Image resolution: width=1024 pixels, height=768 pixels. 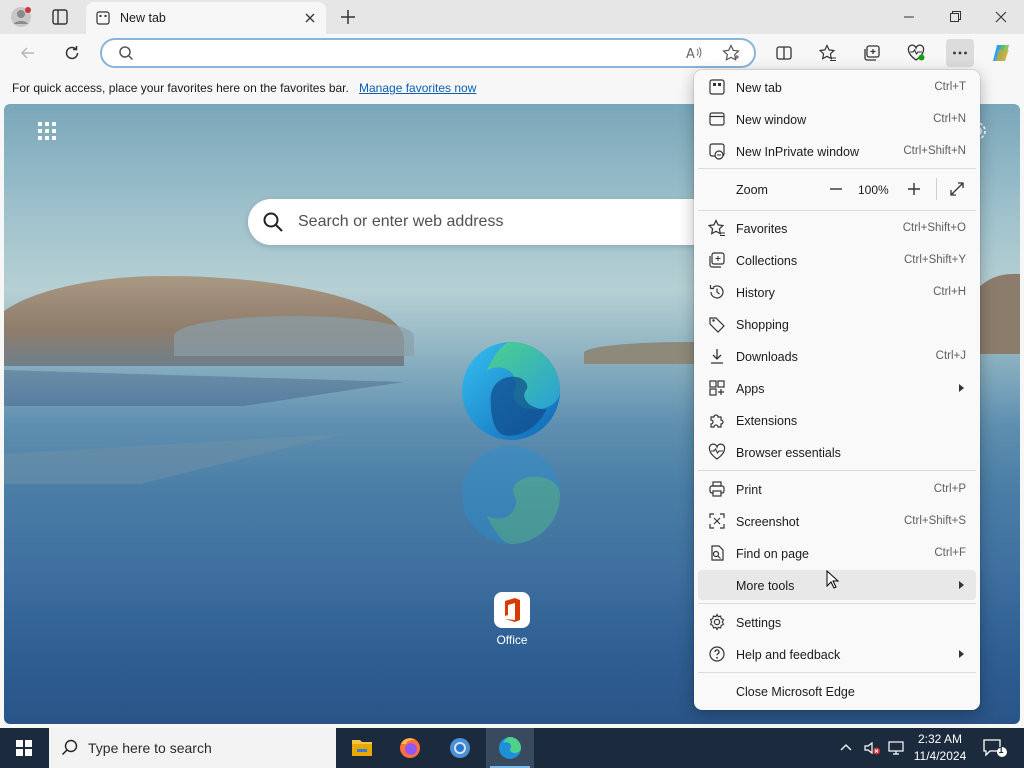 I want to click on taskbar-clock: 2:32 AM 11/4/2024, so click(x=940, y=748).